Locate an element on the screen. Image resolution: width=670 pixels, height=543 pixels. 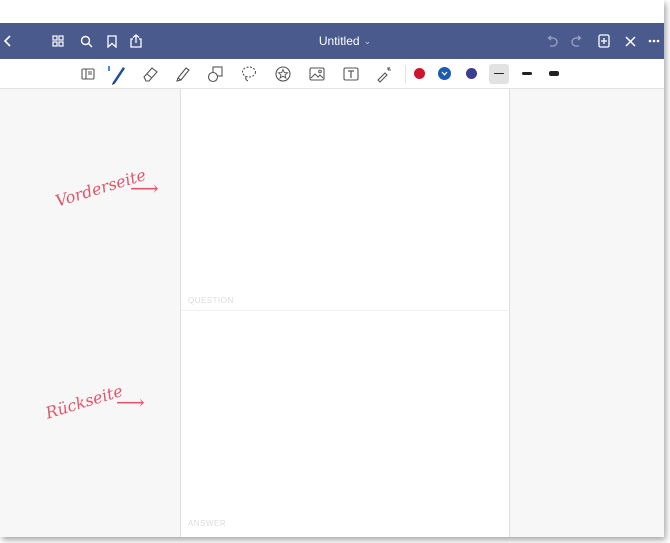
document-title: Untitled ⌄ is located at coordinates (345, 41).